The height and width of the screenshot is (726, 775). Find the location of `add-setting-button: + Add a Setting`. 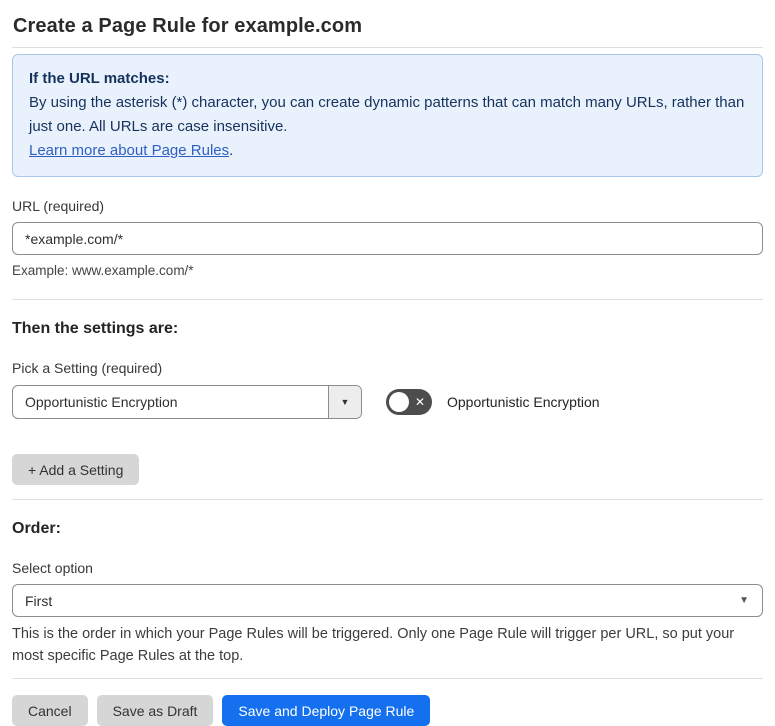

add-setting-button: + Add a Setting is located at coordinates (76, 469).